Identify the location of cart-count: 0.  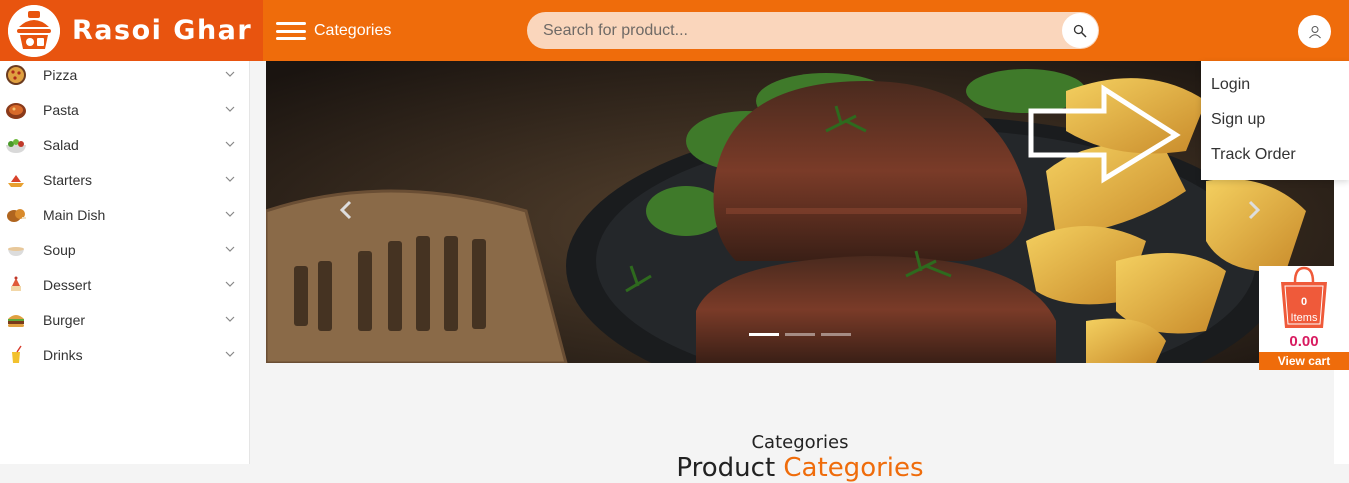
(1304, 302).